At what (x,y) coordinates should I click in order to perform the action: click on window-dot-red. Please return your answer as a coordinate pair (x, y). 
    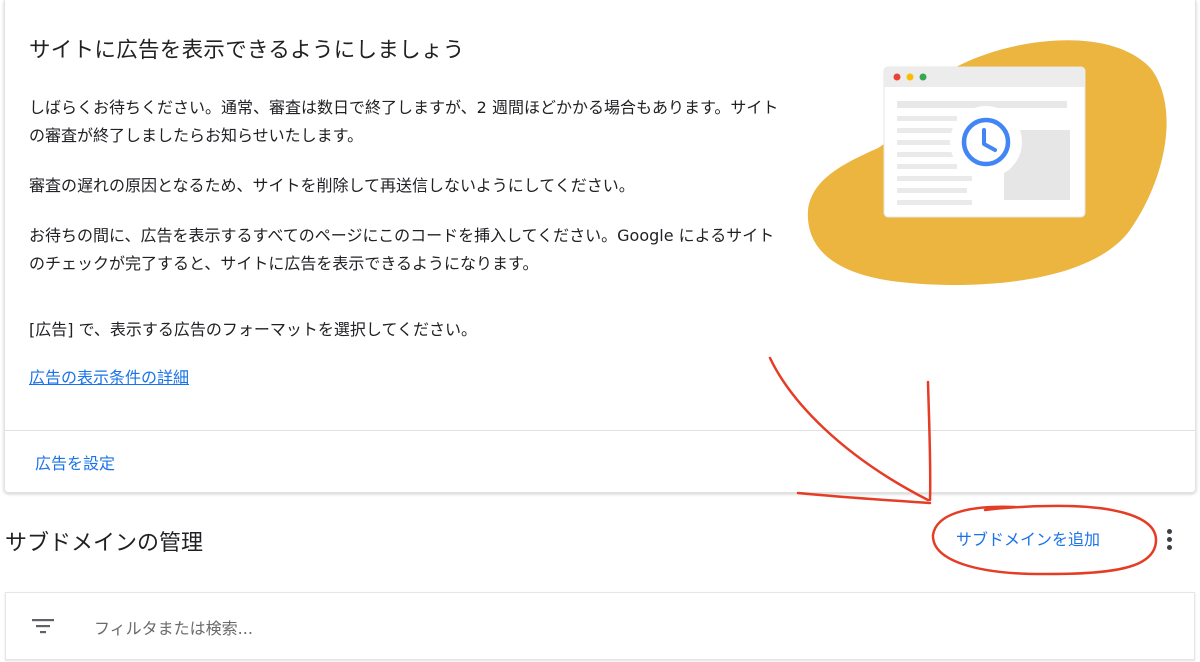
    Looking at the image, I should click on (897, 77).